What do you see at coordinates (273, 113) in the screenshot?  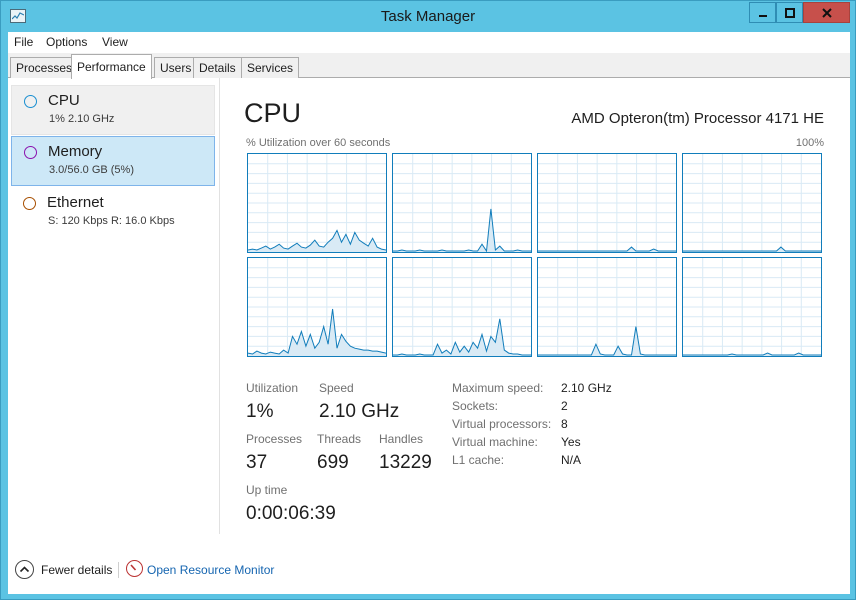 I see `page-title: CPU` at bounding box center [273, 113].